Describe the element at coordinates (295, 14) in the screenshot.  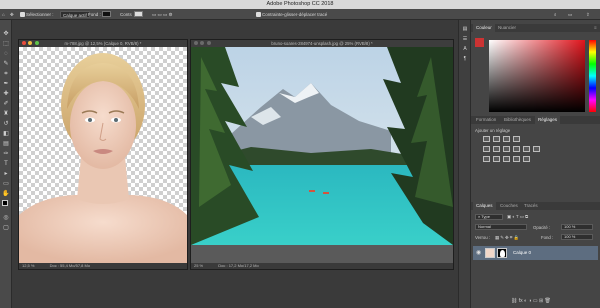
I see `constrain-drag-label: Contrainte-glisser-déplacer tracé` at that location.